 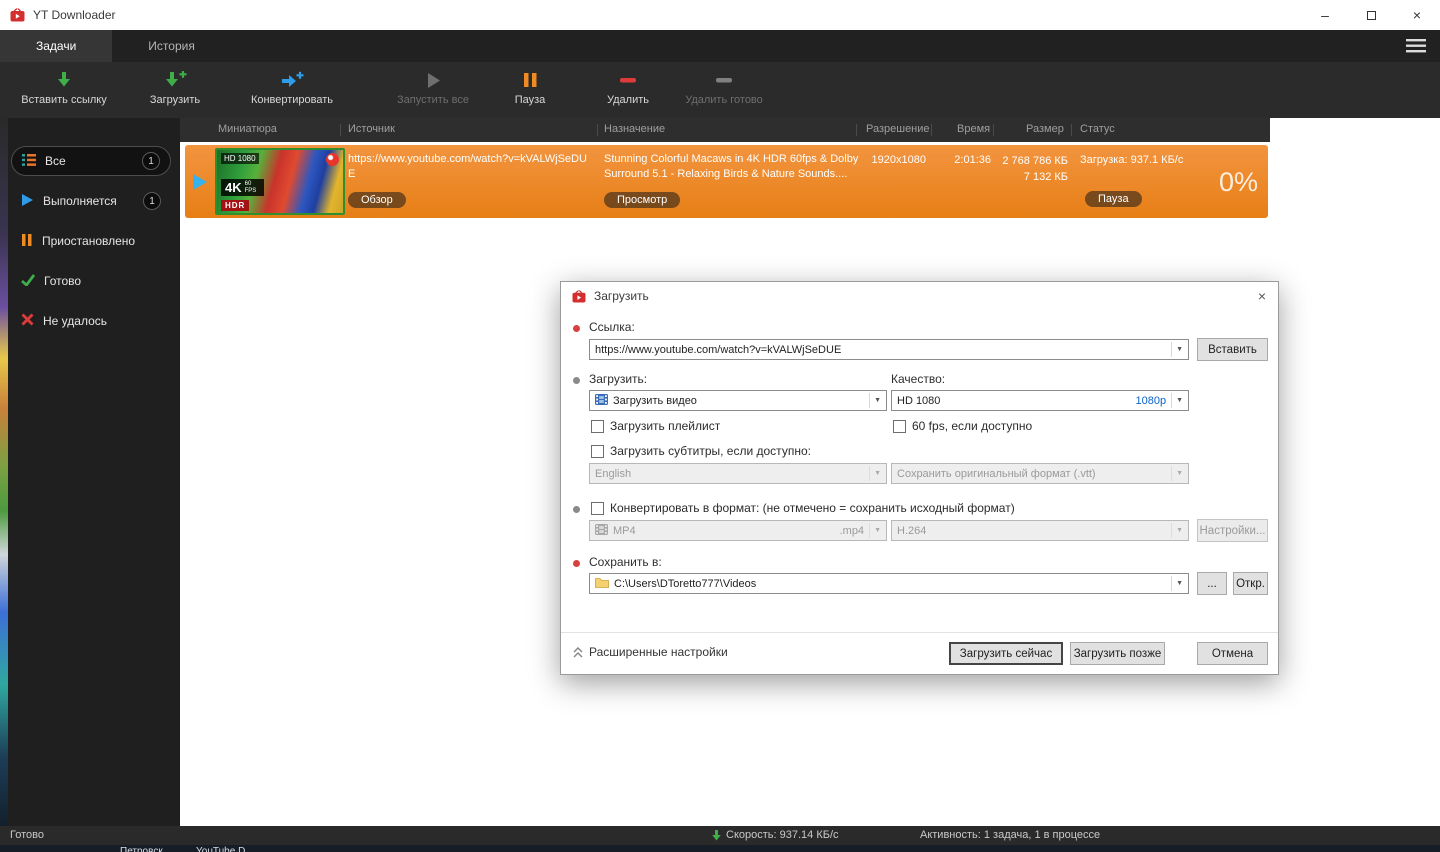 What do you see at coordinates (973, 129) in the screenshot?
I see `col-time: Время` at bounding box center [973, 129].